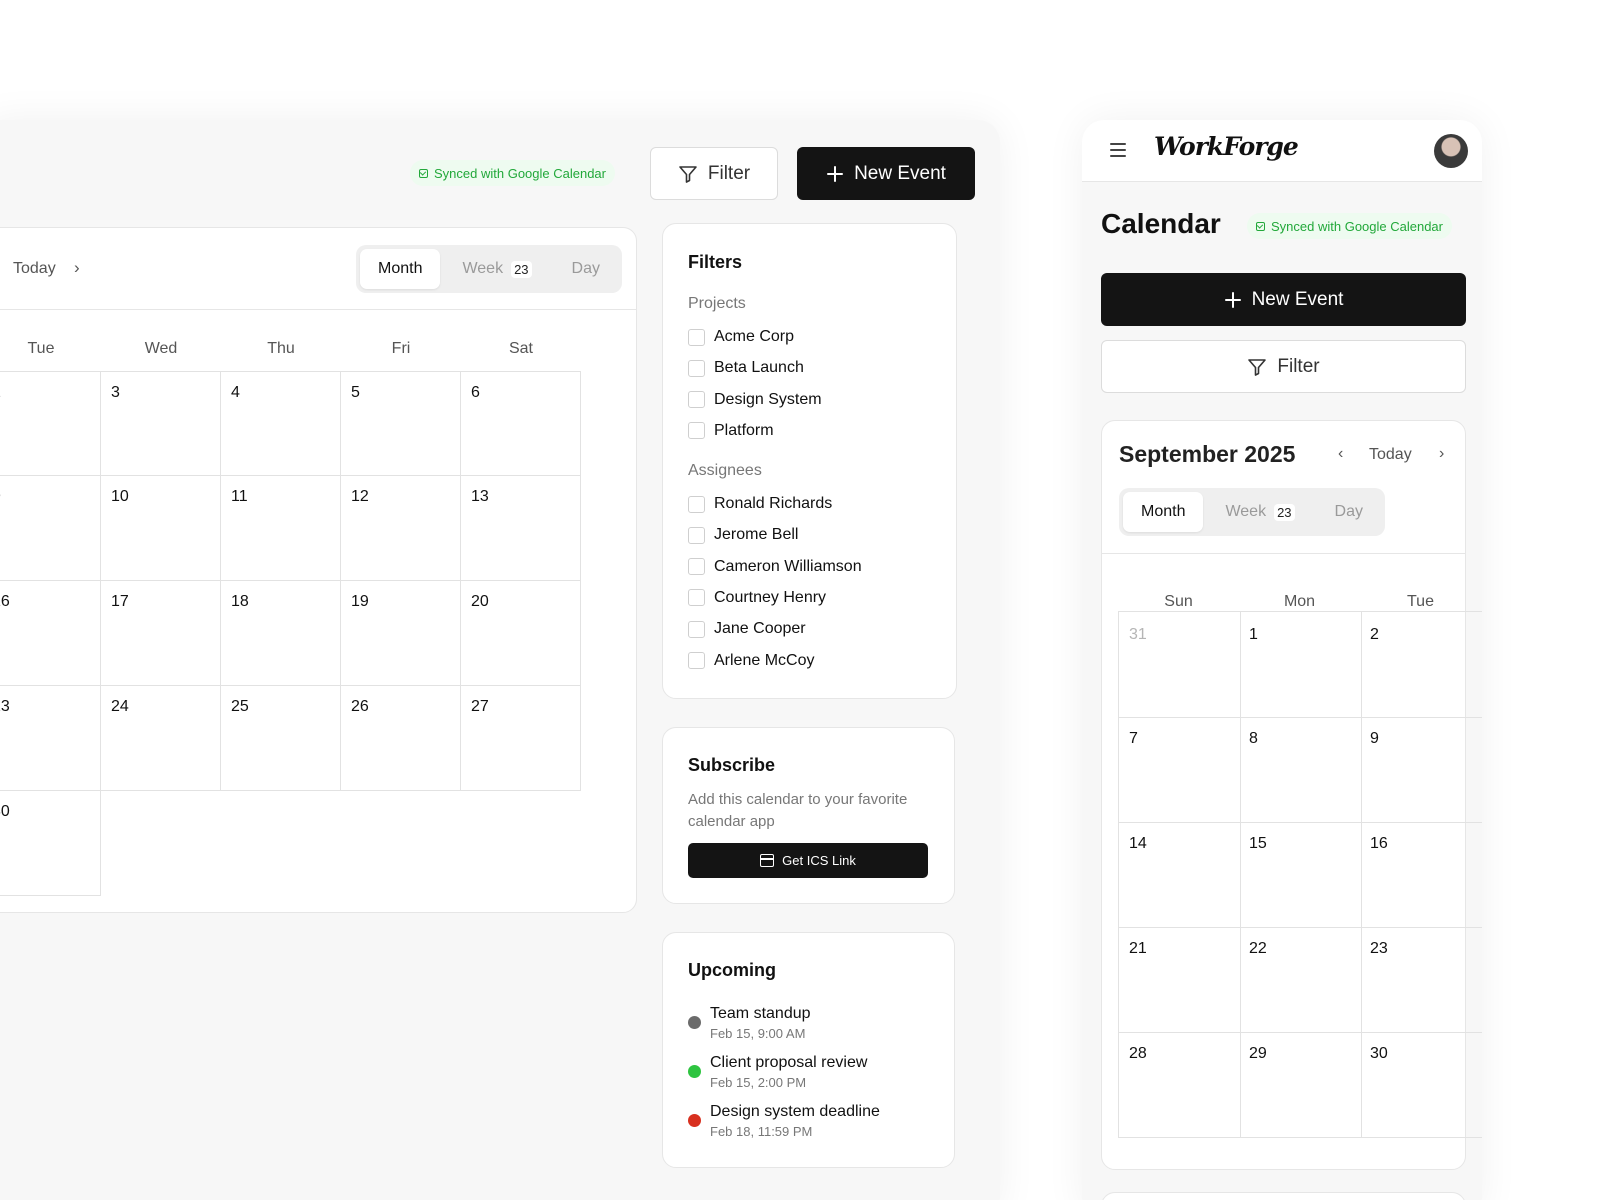 This screenshot has width=1600, height=1200. Describe the element at coordinates (521, 633) in the screenshot. I see `day-cell: 20` at that location.